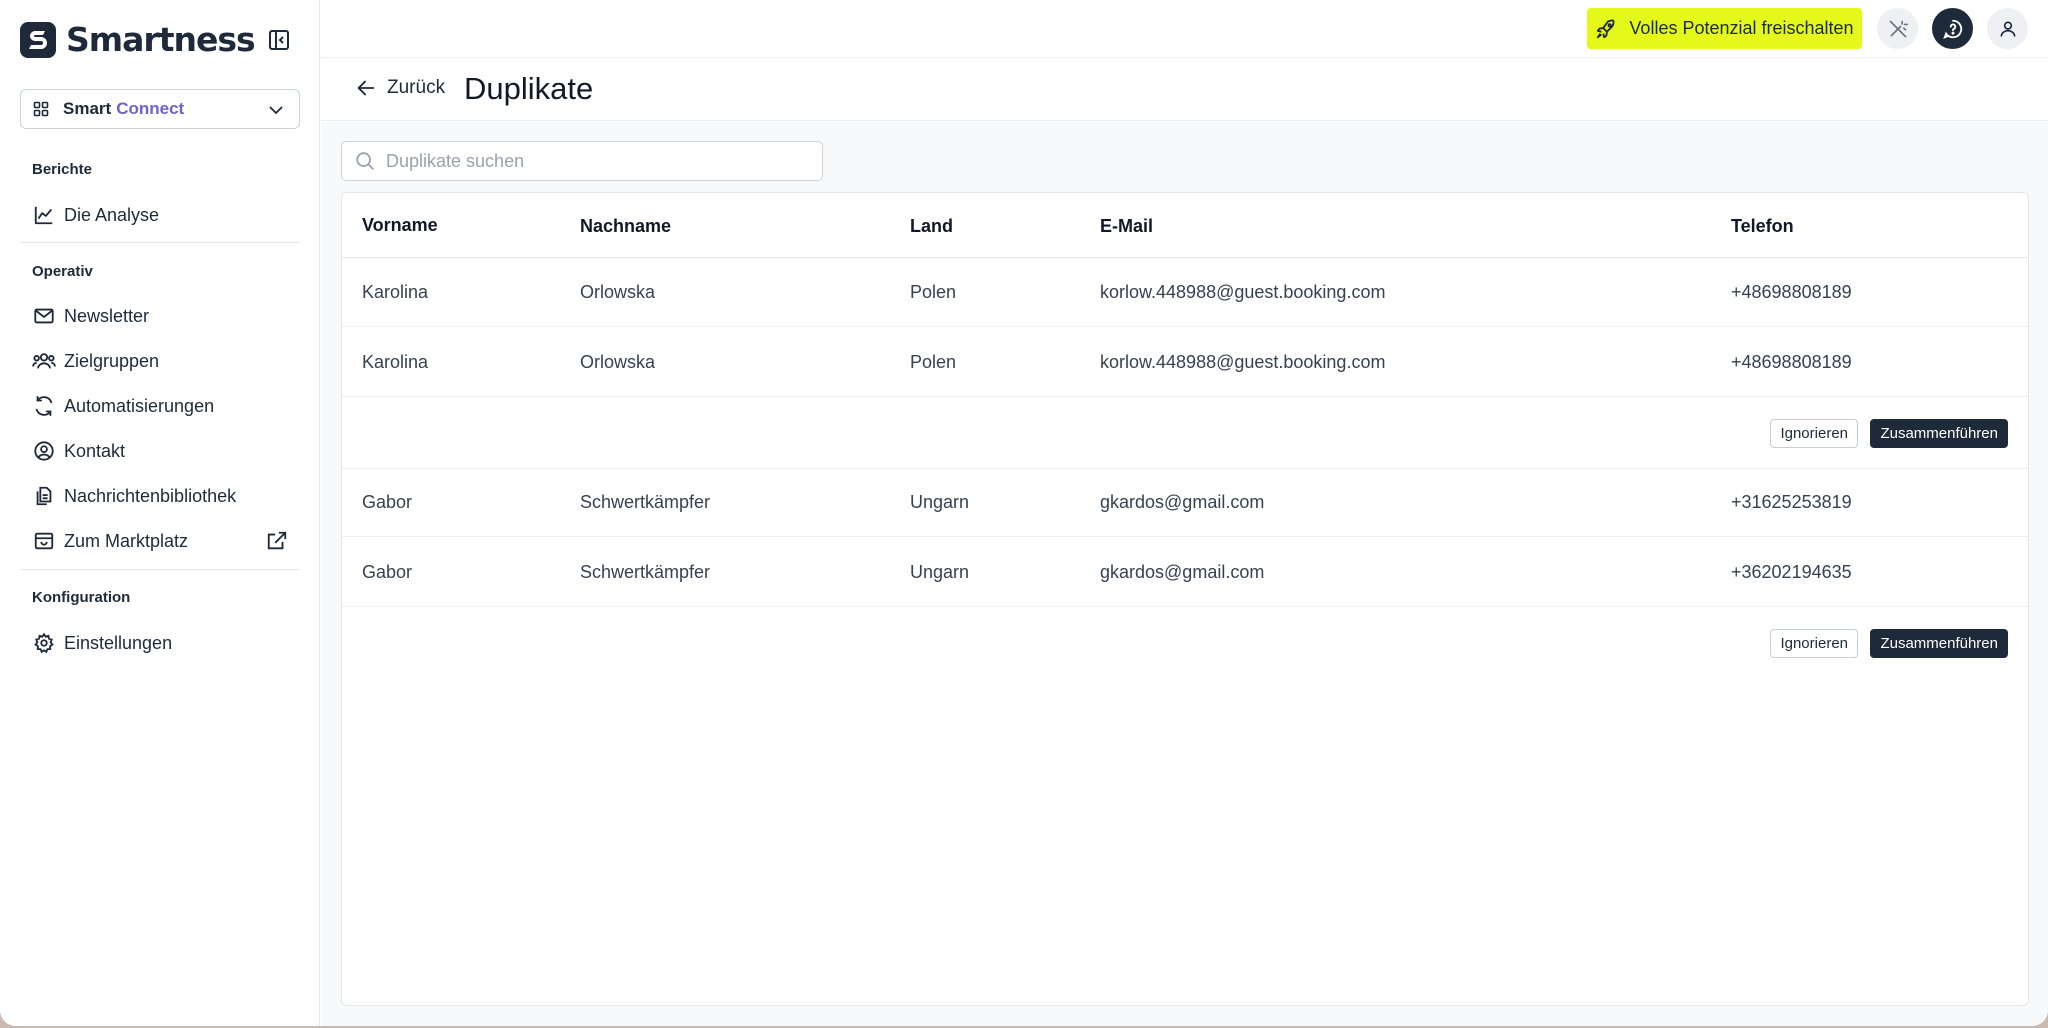 The height and width of the screenshot is (1028, 2048). Describe the element at coordinates (118, 642) in the screenshot. I see `sidebar-item-label: Einstellungen` at that location.